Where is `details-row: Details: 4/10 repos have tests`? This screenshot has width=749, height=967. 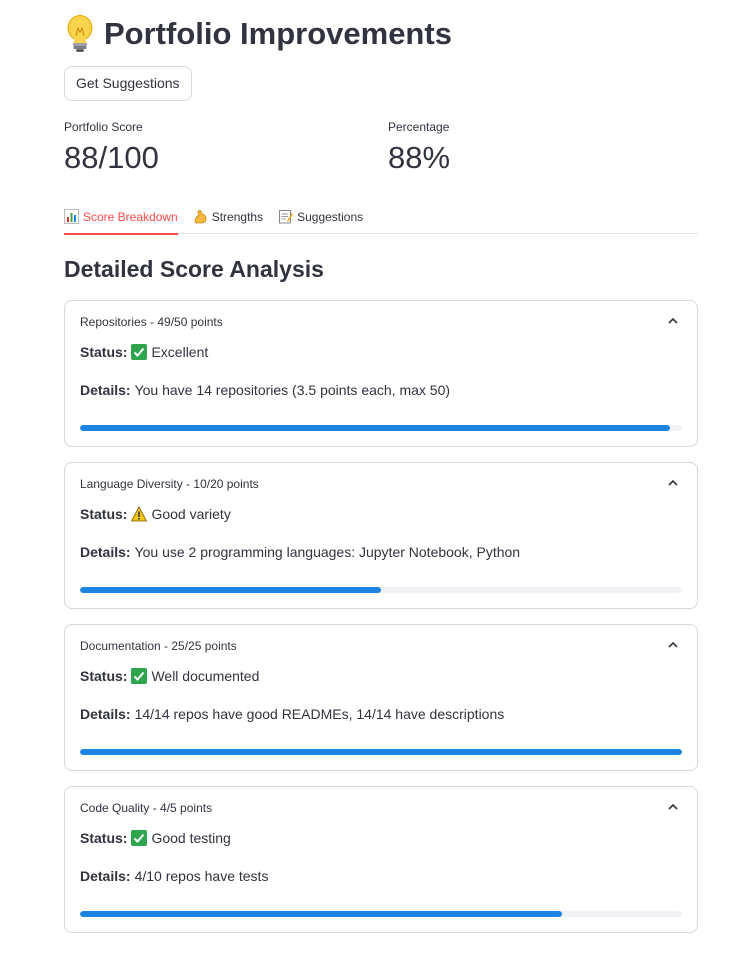
details-row: Details: 4/10 repos have tests is located at coordinates (174, 876).